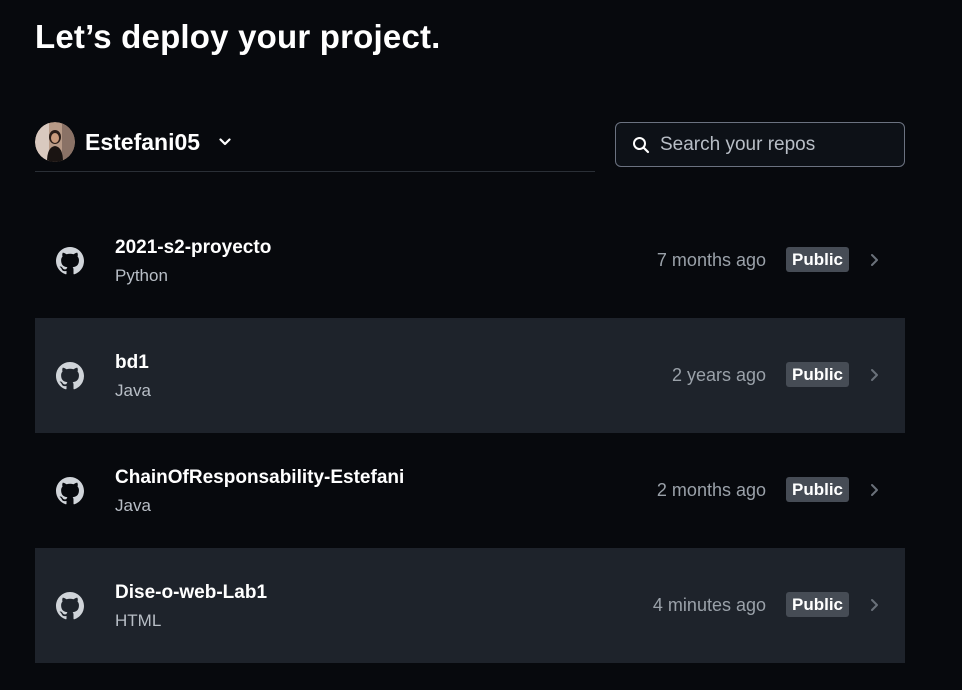 This screenshot has height=690, width=962. I want to click on search-input, so click(780, 144).